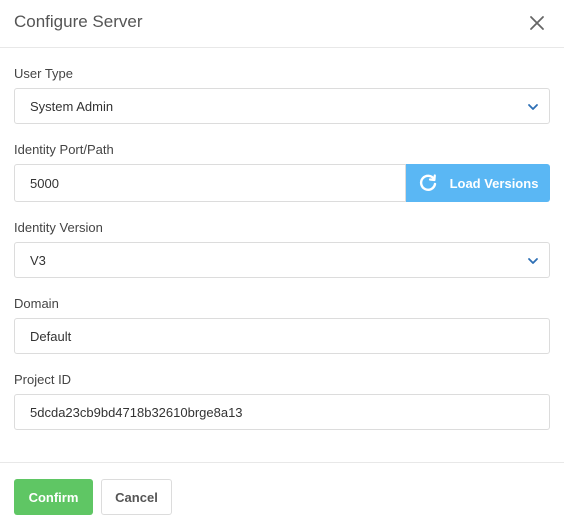  Describe the element at coordinates (537, 23) in the screenshot. I see `close-icon` at that location.